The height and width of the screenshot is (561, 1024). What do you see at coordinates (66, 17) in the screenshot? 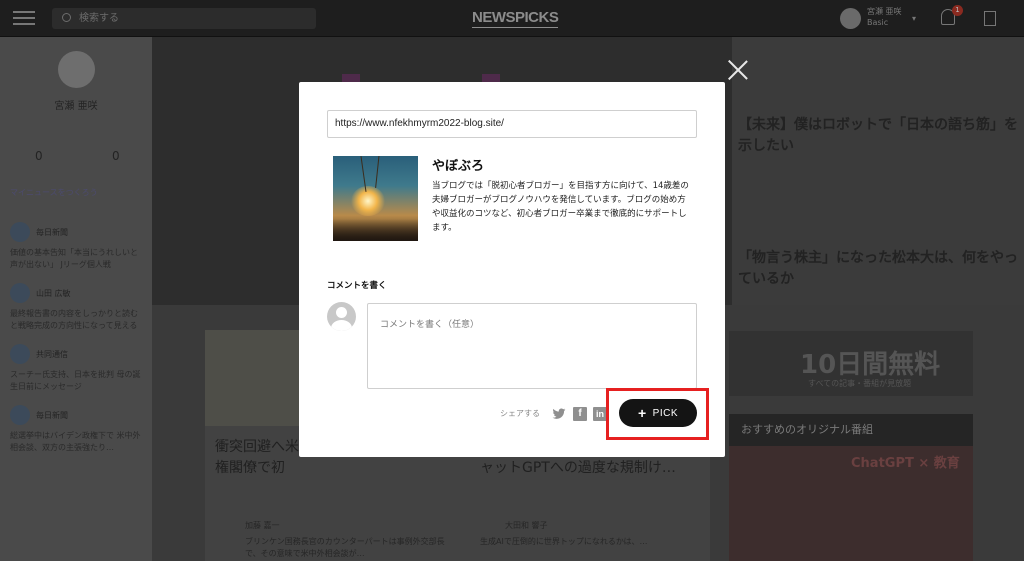
I see `search-icon` at bounding box center [66, 17].